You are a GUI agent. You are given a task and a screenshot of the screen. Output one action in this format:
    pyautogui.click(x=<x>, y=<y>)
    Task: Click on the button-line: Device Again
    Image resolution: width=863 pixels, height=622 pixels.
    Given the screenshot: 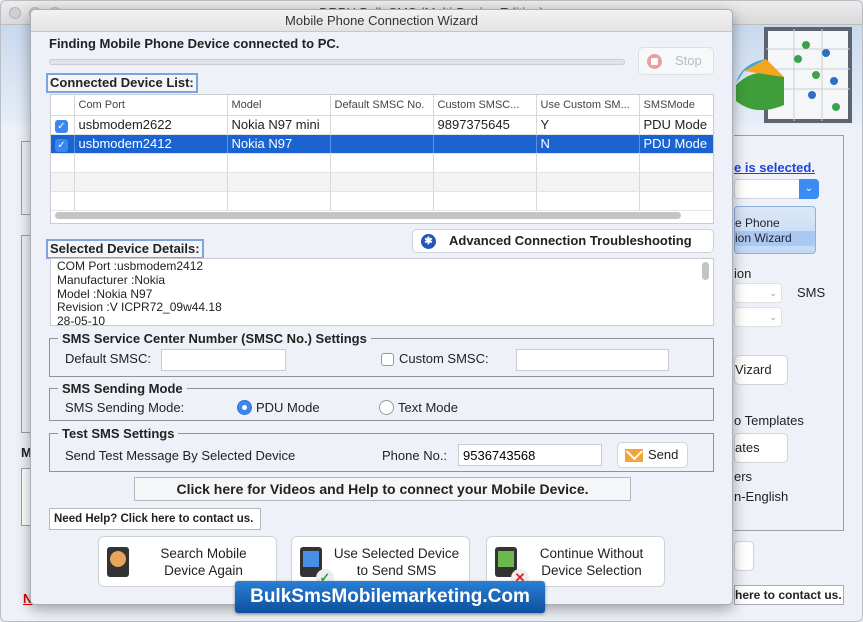 What is the action you would take?
    pyautogui.click(x=203, y=570)
    